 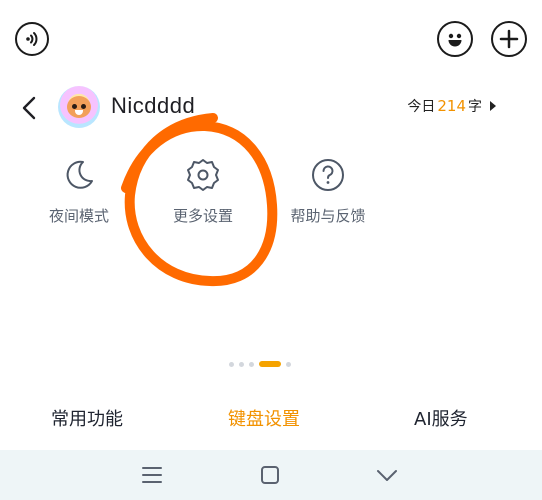 I want to click on add-button, so click(x=509, y=39).